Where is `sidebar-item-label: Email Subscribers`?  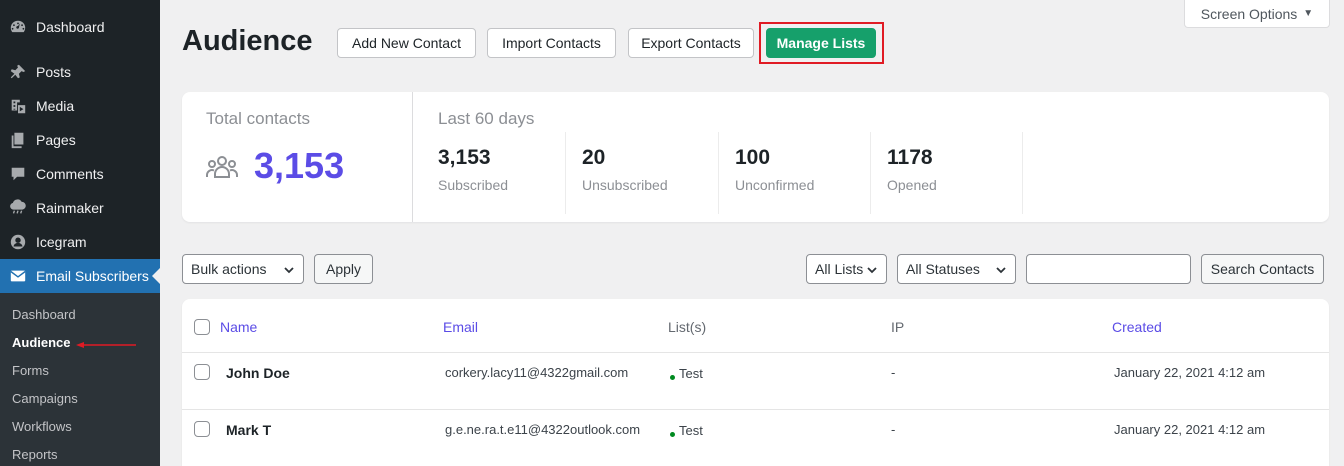 sidebar-item-label: Email Subscribers is located at coordinates (92, 276).